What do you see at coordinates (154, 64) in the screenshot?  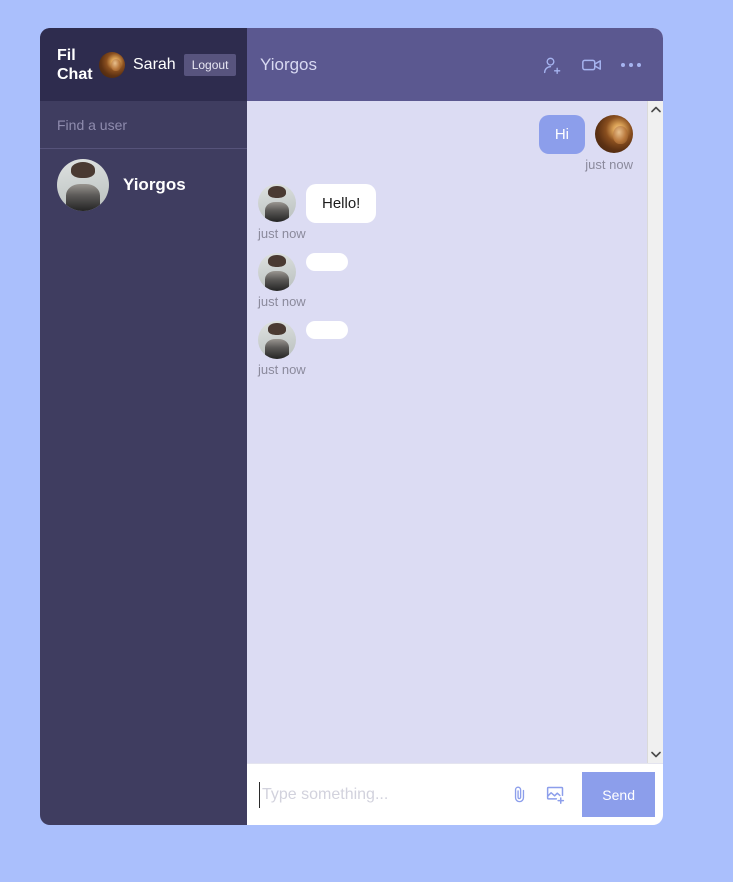 I see `current-user-name: Sarah` at bounding box center [154, 64].